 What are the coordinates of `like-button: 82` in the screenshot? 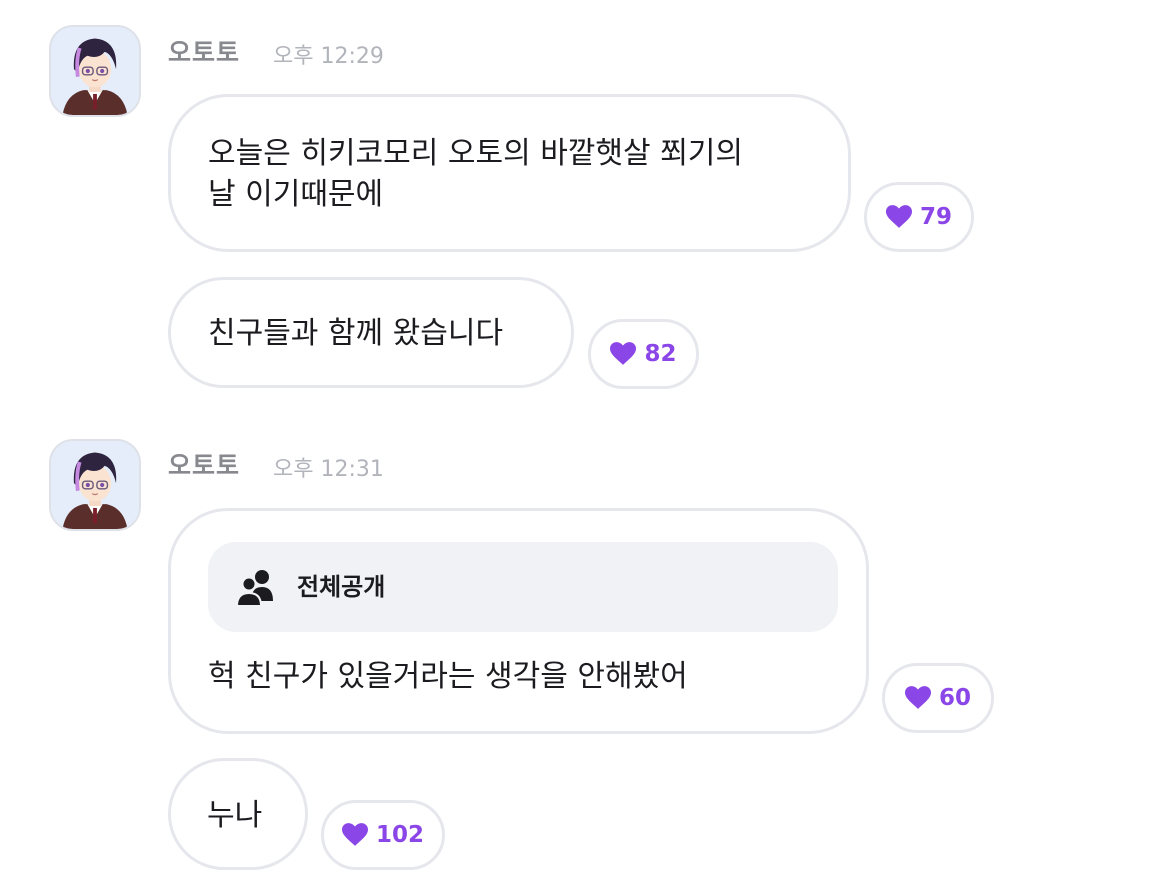 It's located at (643, 354).